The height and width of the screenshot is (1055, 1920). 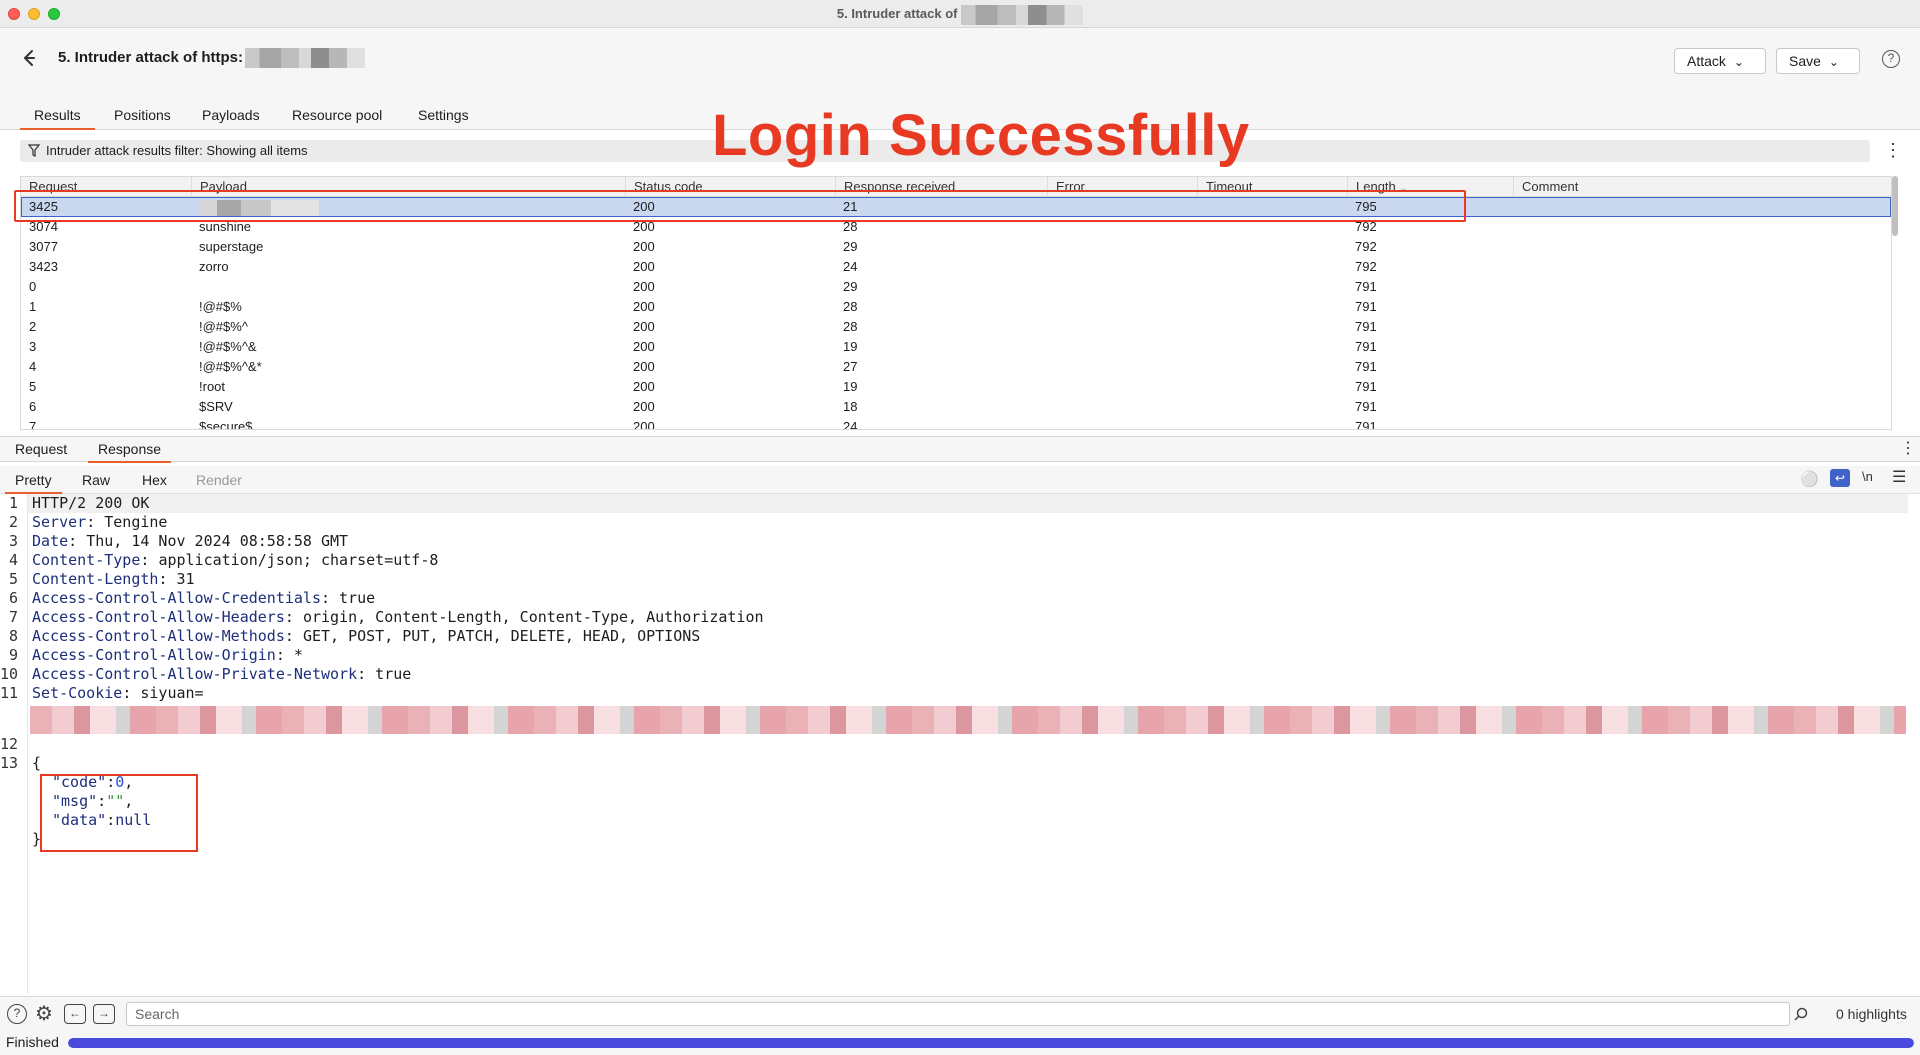 I want to click on cell-payload, so click(x=408, y=287).